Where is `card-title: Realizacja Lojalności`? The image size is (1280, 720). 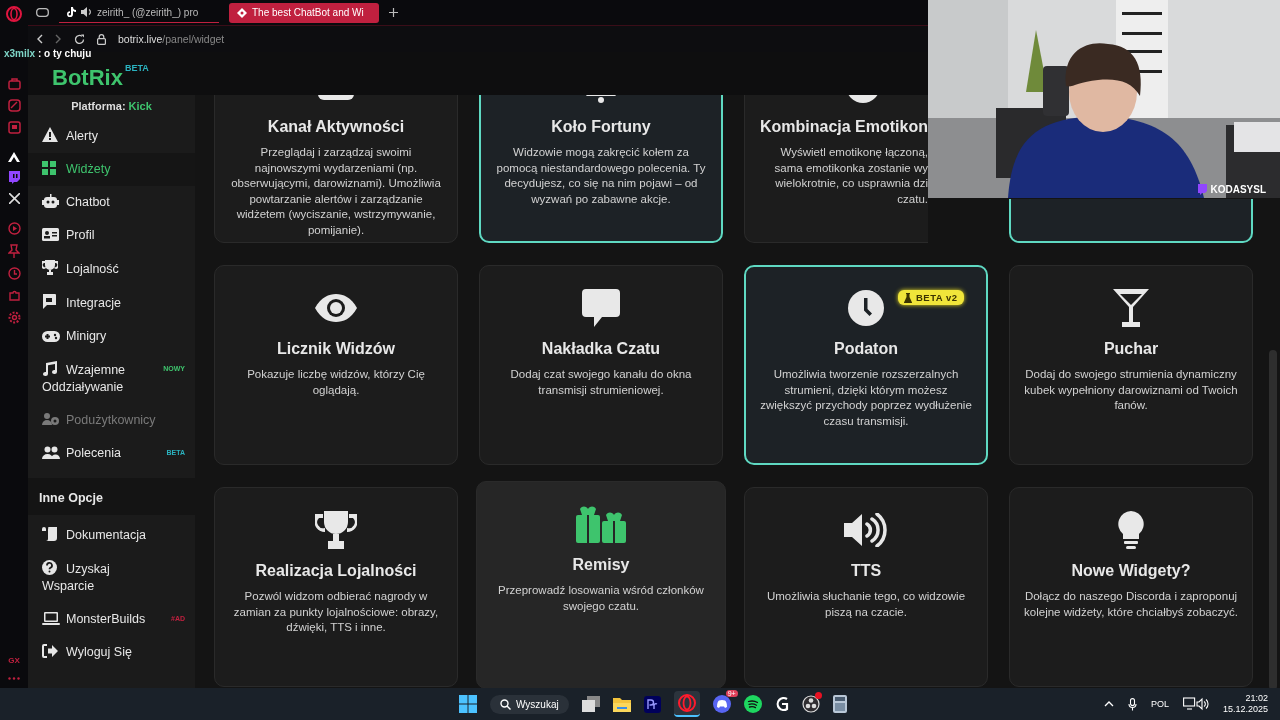 card-title: Realizacja Lojalności is located at coordinates (336, 571).